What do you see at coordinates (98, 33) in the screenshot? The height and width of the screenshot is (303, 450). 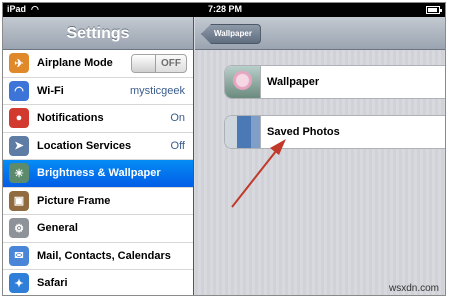 I see `sidebar-title: Settings` at bounding box center [98, 33].